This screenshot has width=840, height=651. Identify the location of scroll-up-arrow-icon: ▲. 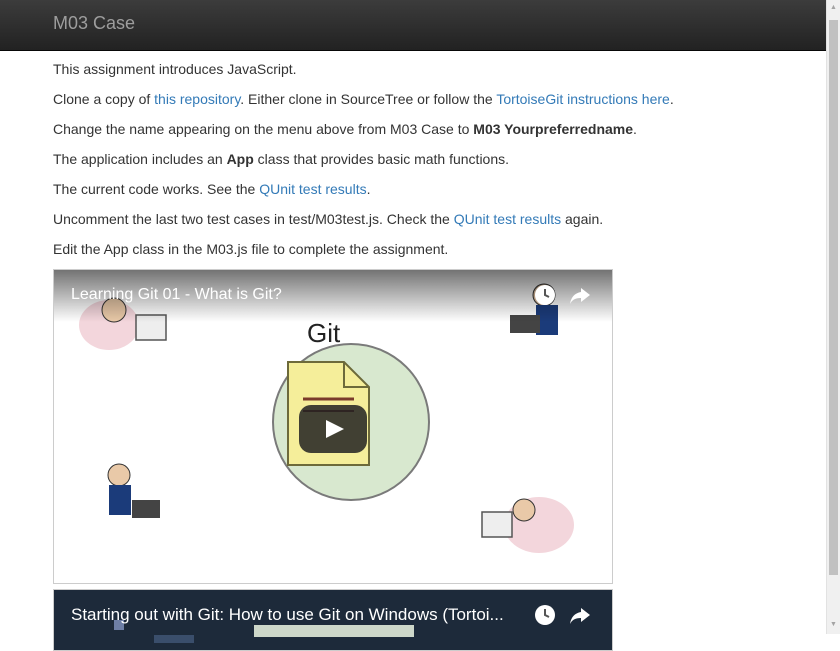
(833, 8).